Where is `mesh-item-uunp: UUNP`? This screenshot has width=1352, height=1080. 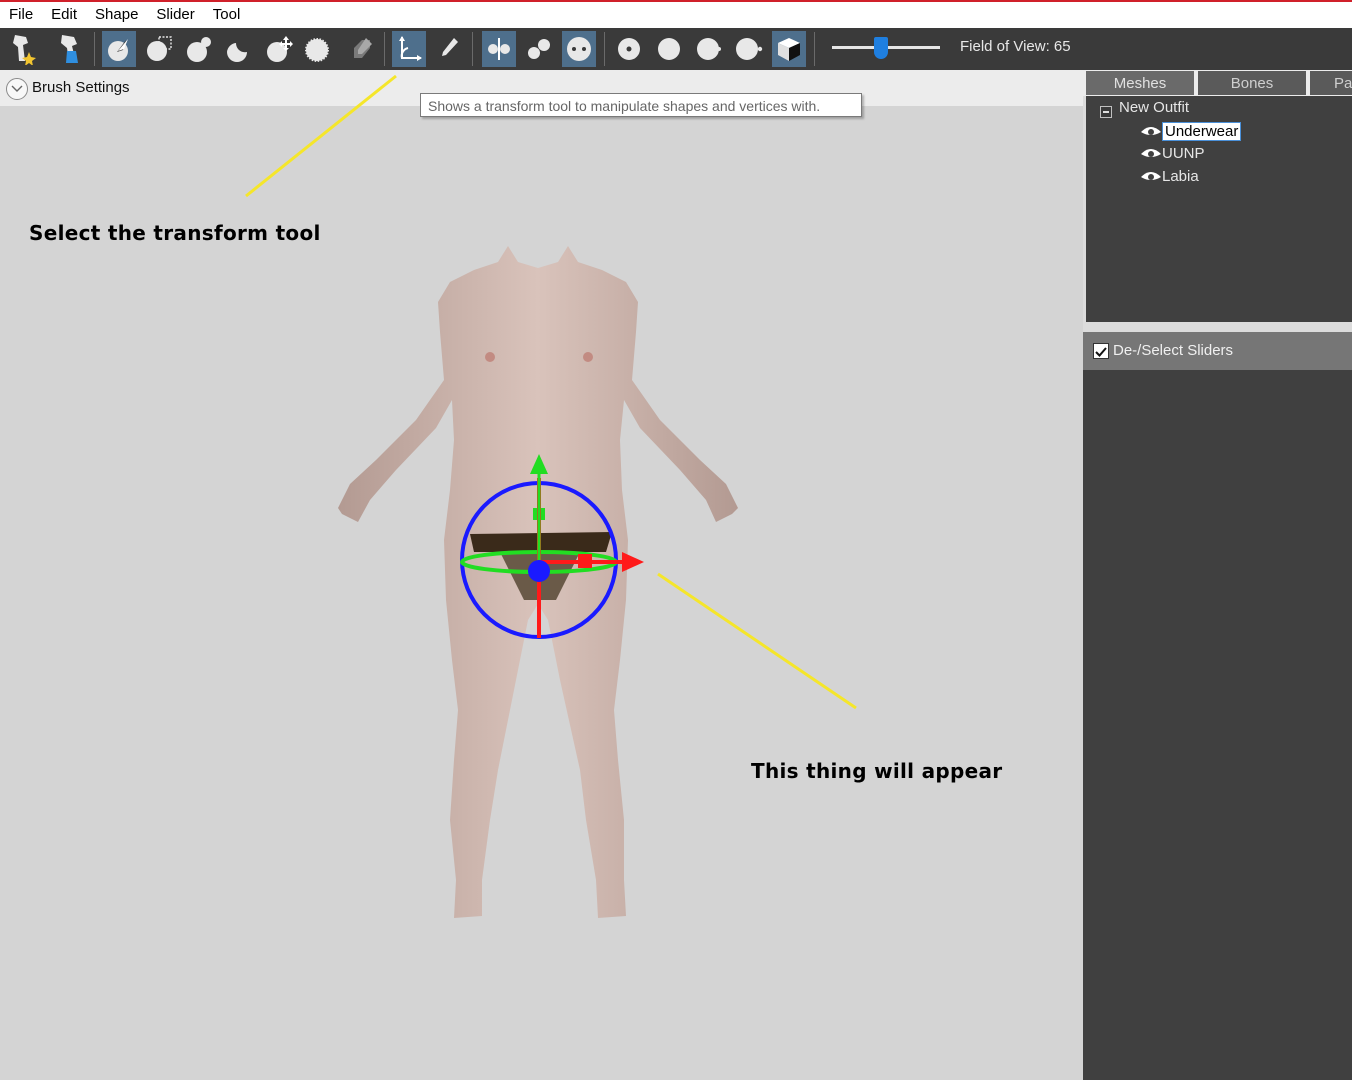
mesh-item-uunp: UUNP is located at coordinates (1172, 153).